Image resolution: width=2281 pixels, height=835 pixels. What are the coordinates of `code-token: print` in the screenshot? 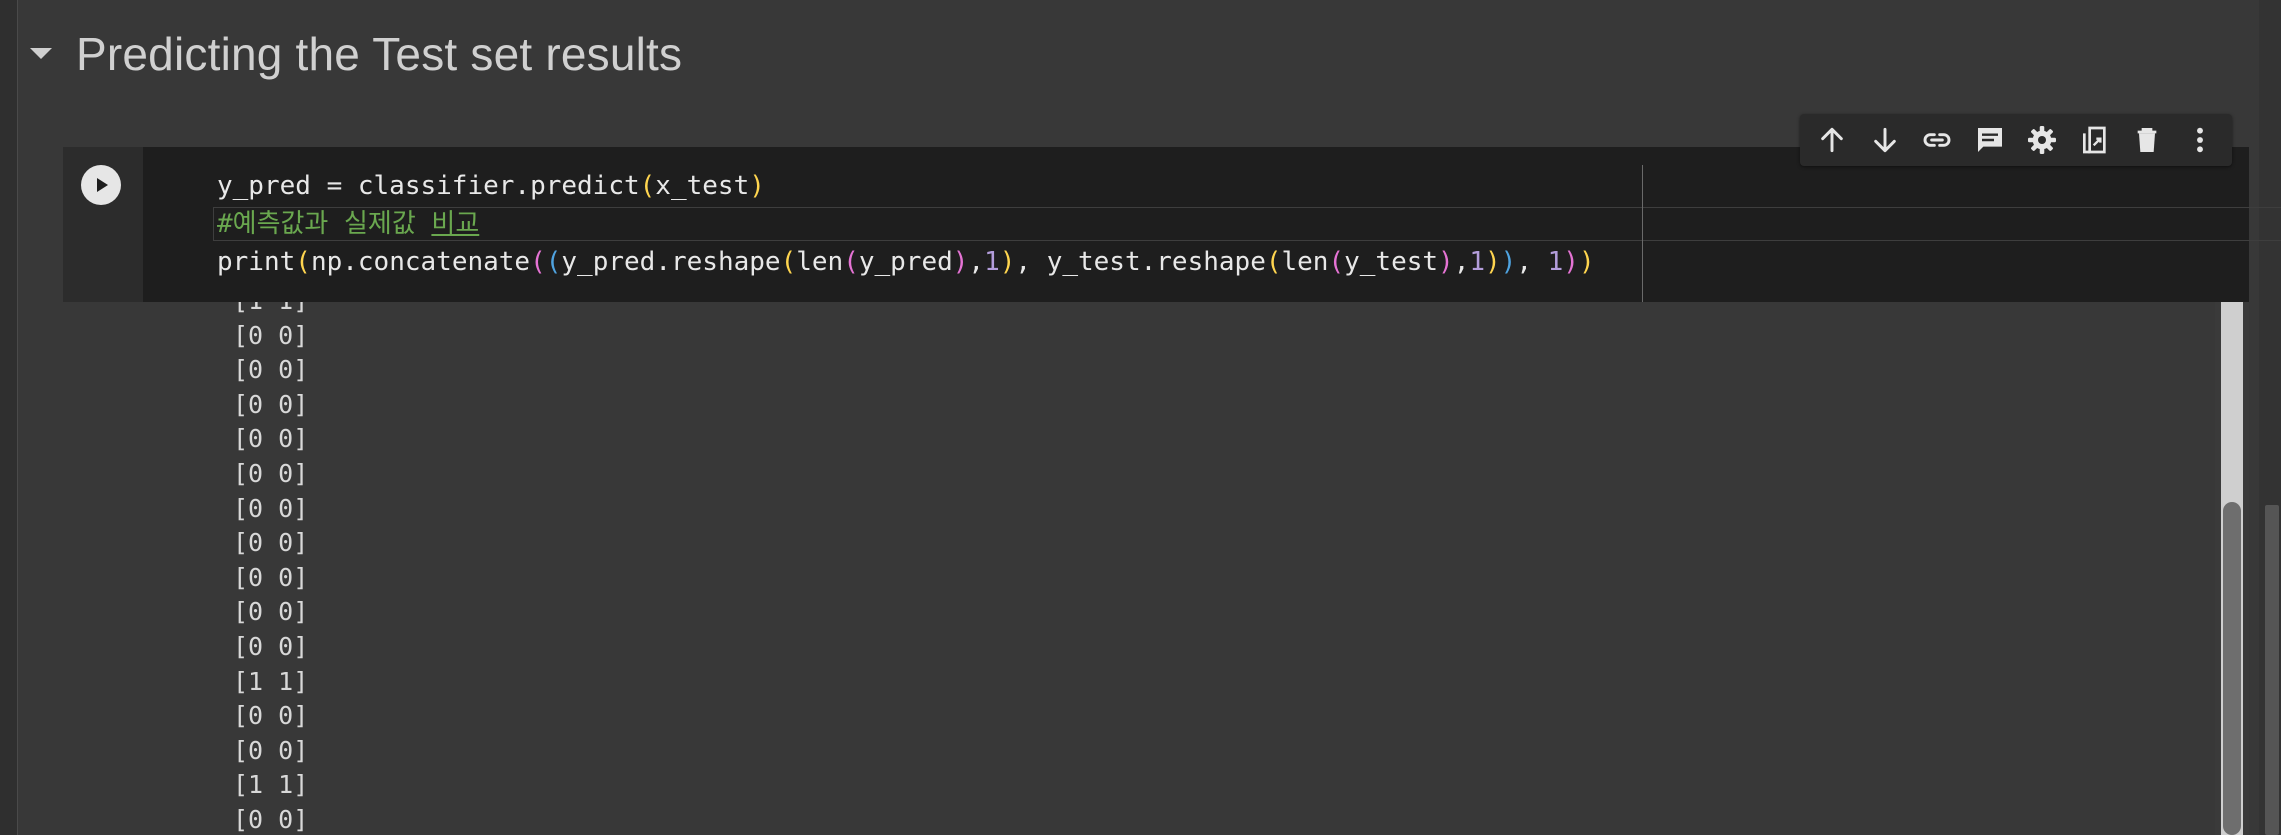 It's located at (256, 262).